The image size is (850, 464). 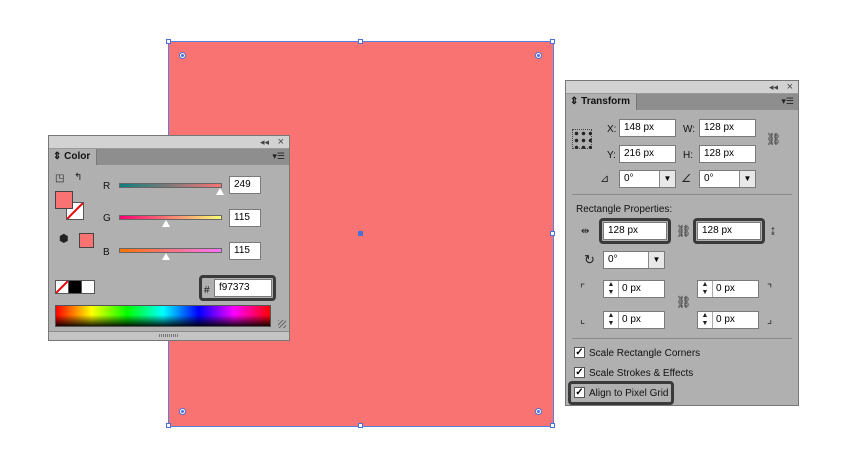 What do you see at coordinates (621, 393) in the screenshot?
I see `highlight-align-pixel-grid` at bounding box center [621, 393].